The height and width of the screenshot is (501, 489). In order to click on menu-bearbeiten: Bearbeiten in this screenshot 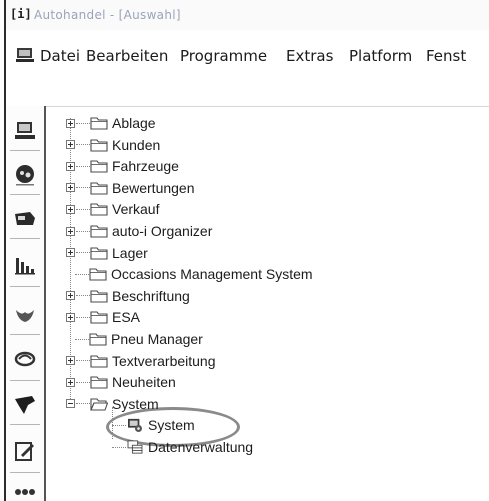, I will do `click(127, 56)`.